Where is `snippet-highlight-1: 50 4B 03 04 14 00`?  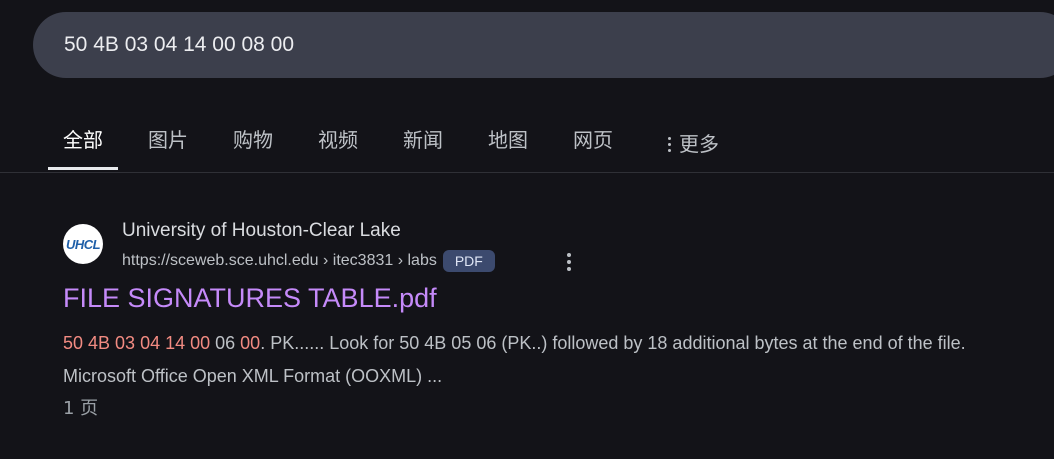 snippet-highlight-1: 50 4B 03 04 14 00 is located at coordinates (137, 343).